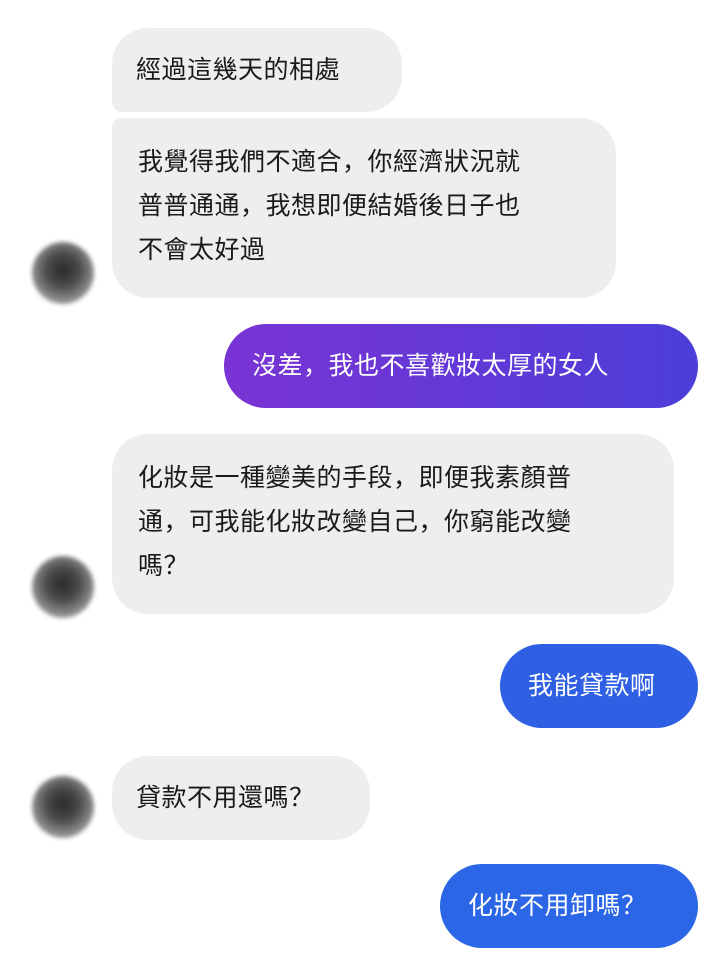  What do you see at coordinates (364, 208) in the screenshot?
I see `message-bubble-received: 我覺得我們不適合，你經濟狀況就 普普通通，我想即便結婚後日子也 不會太好過` at bounding box center [364, 208].